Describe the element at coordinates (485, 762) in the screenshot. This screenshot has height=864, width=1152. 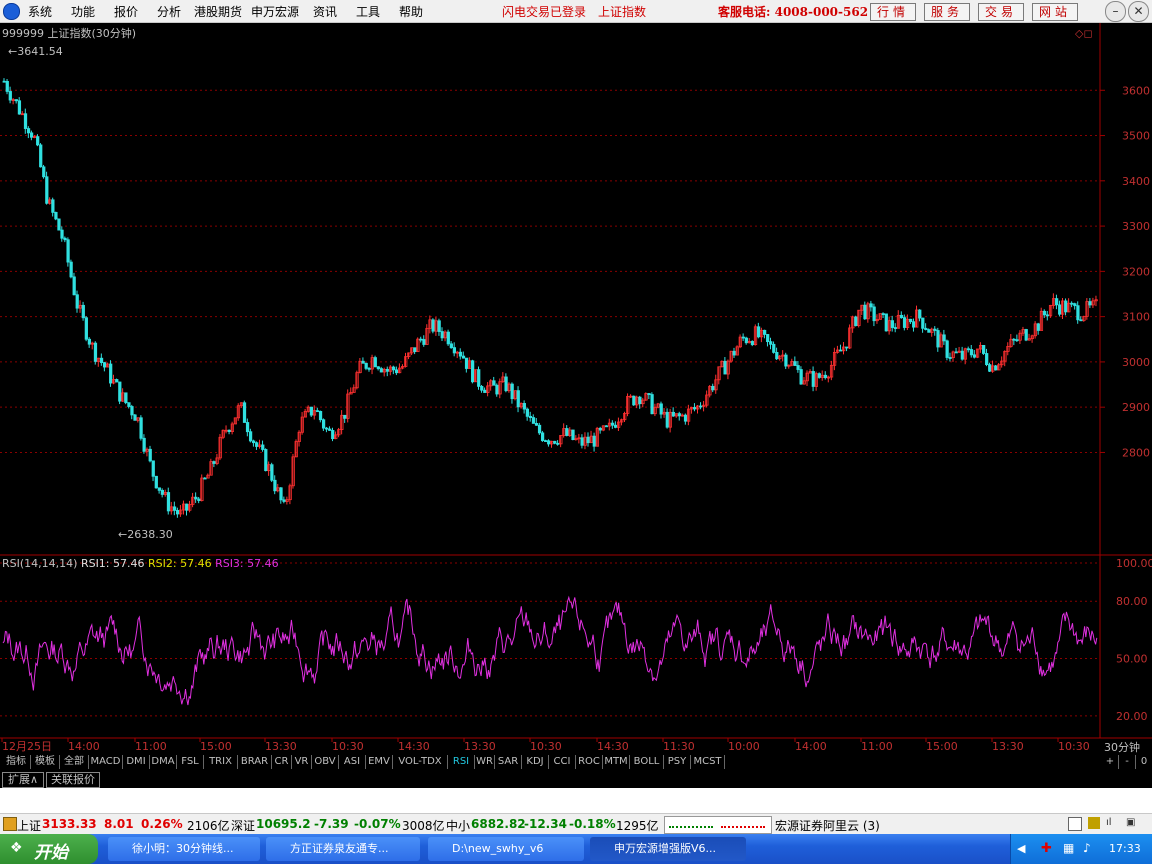
I see `tab-wr: WR` at that location.